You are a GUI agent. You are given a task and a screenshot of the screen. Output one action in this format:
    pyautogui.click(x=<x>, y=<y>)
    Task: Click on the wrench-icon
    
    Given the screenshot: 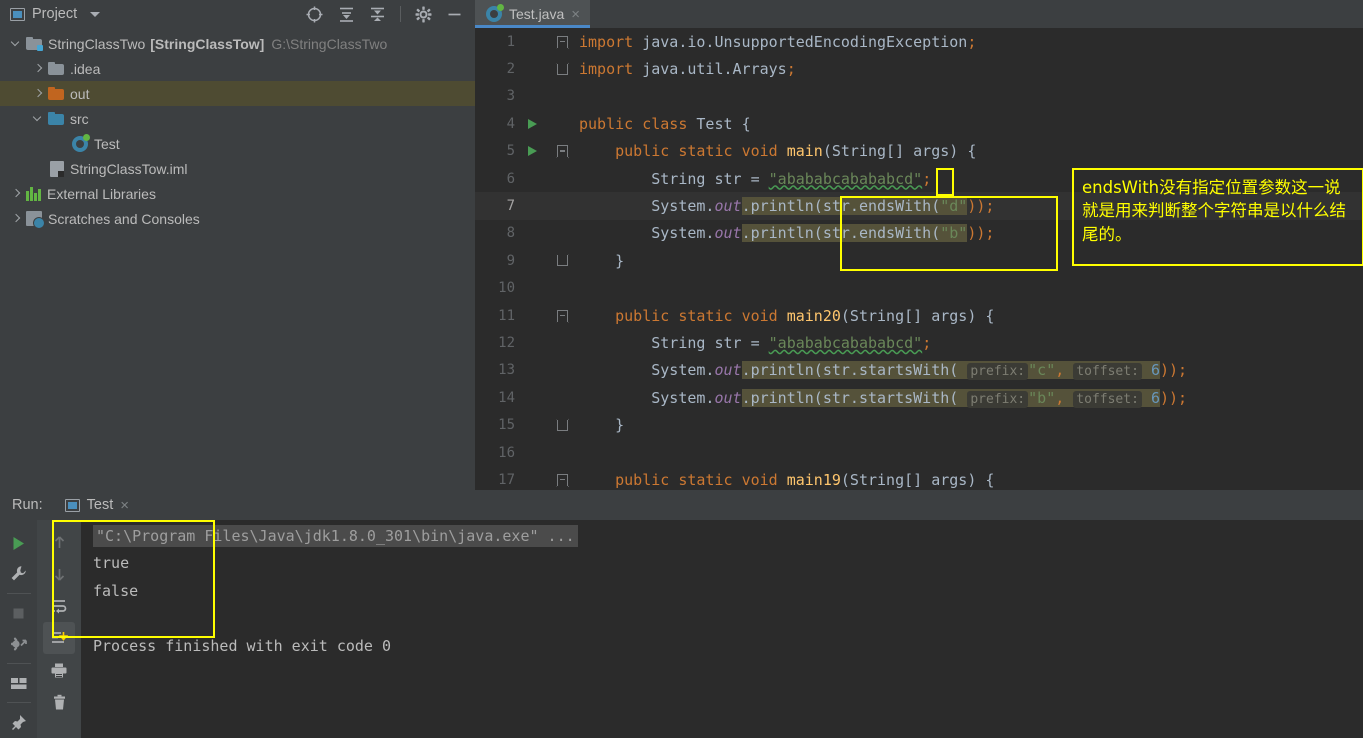 What is the action you would take?
    pyautogui.click(x=19, y=574)
    